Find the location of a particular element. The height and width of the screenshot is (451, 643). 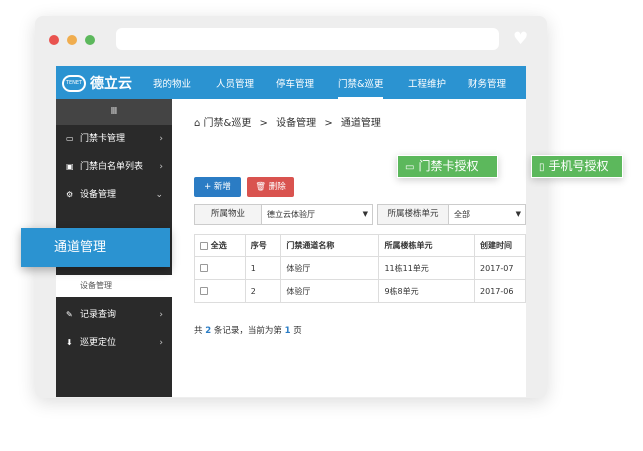

card-auth-button: ▭ 门禁卡授权 is located at coordinates (447, 166).